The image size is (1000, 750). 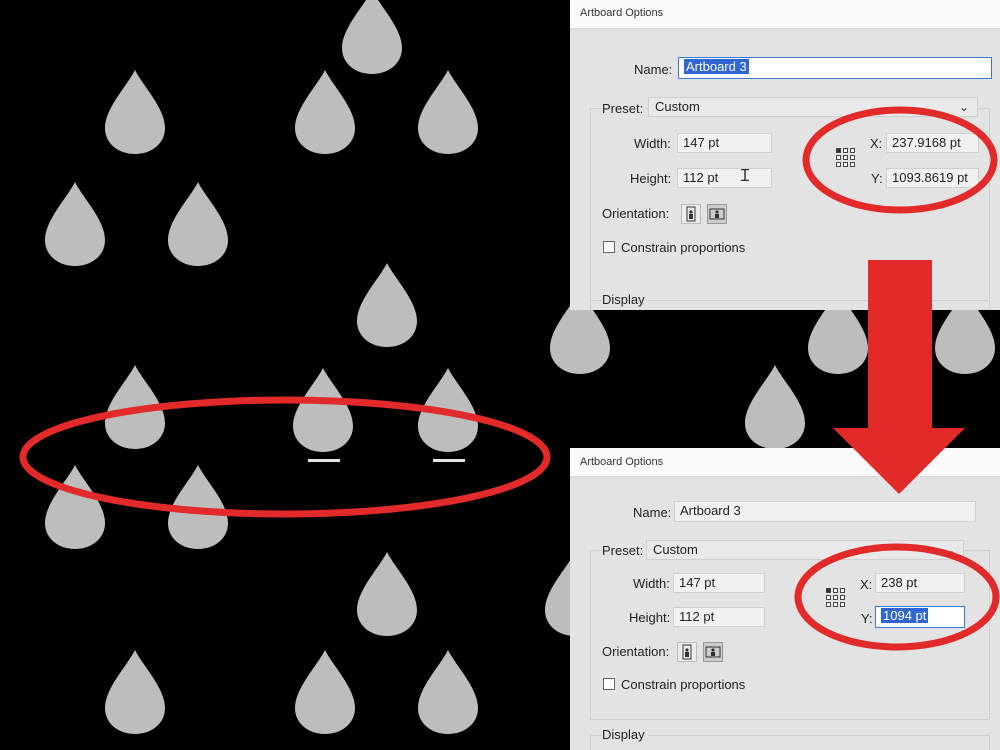 I want to click on x-input: 237.9168 pt, so click(x=932, y=143).